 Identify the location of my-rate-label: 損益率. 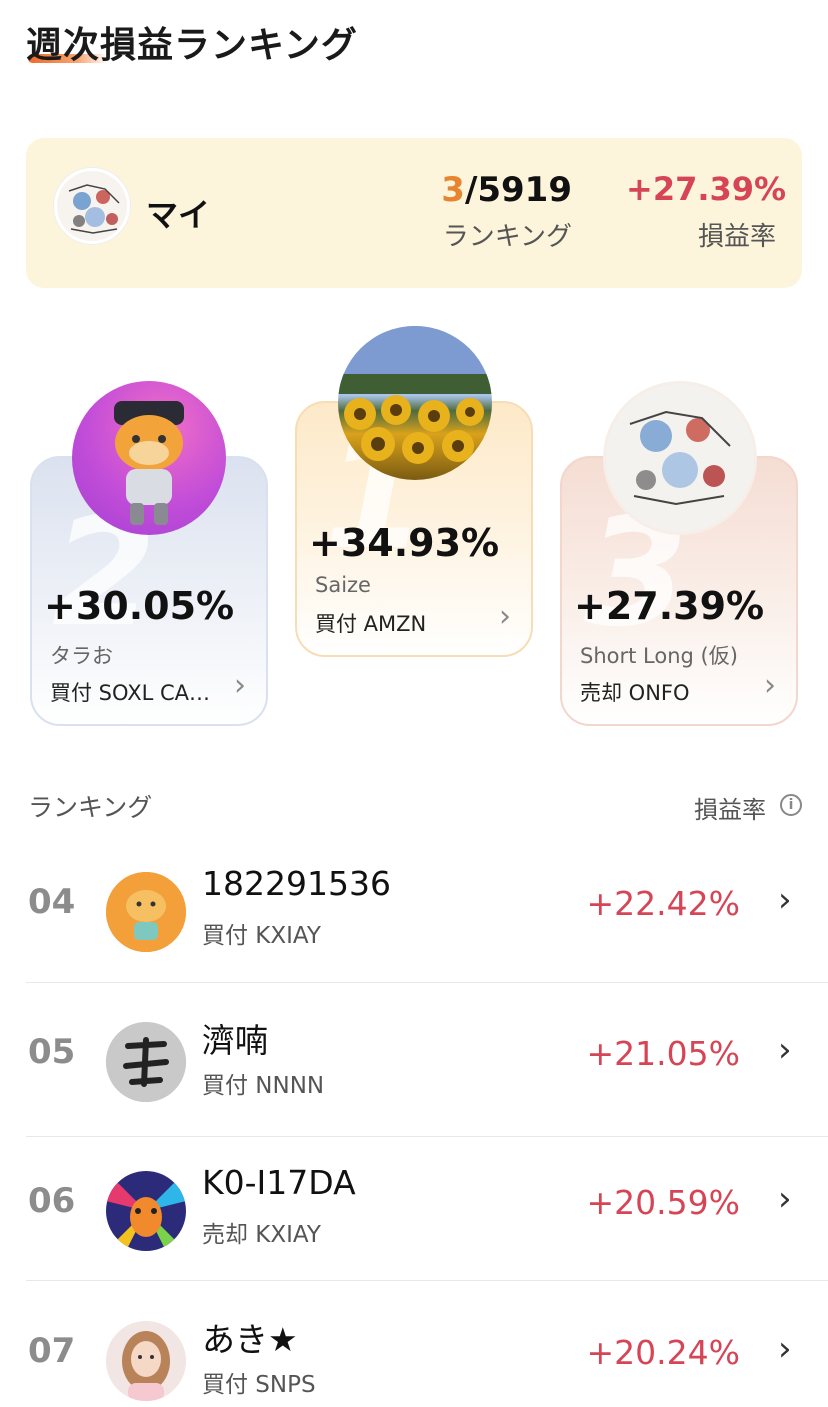
(736, 237).